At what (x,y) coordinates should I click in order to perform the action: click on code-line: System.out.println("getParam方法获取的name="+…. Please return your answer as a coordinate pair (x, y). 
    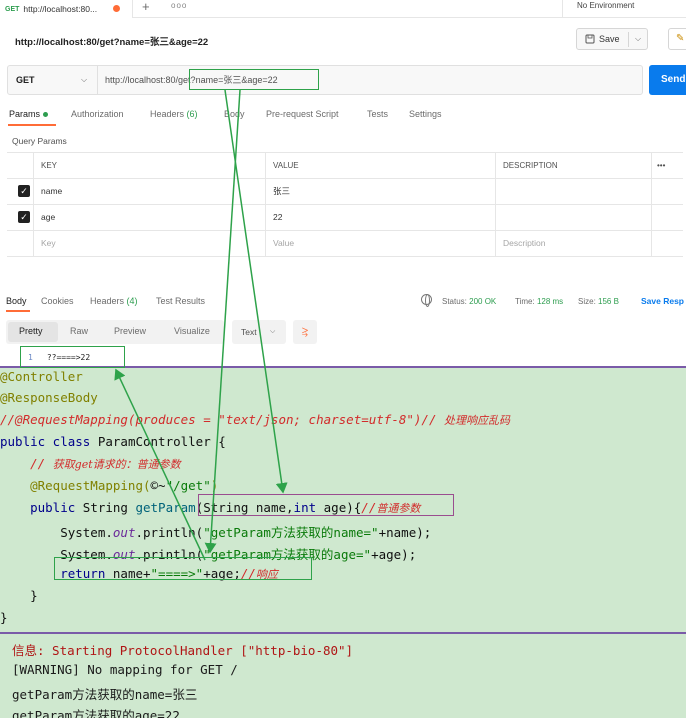
    Looking at the image, I should click on (216, 532).